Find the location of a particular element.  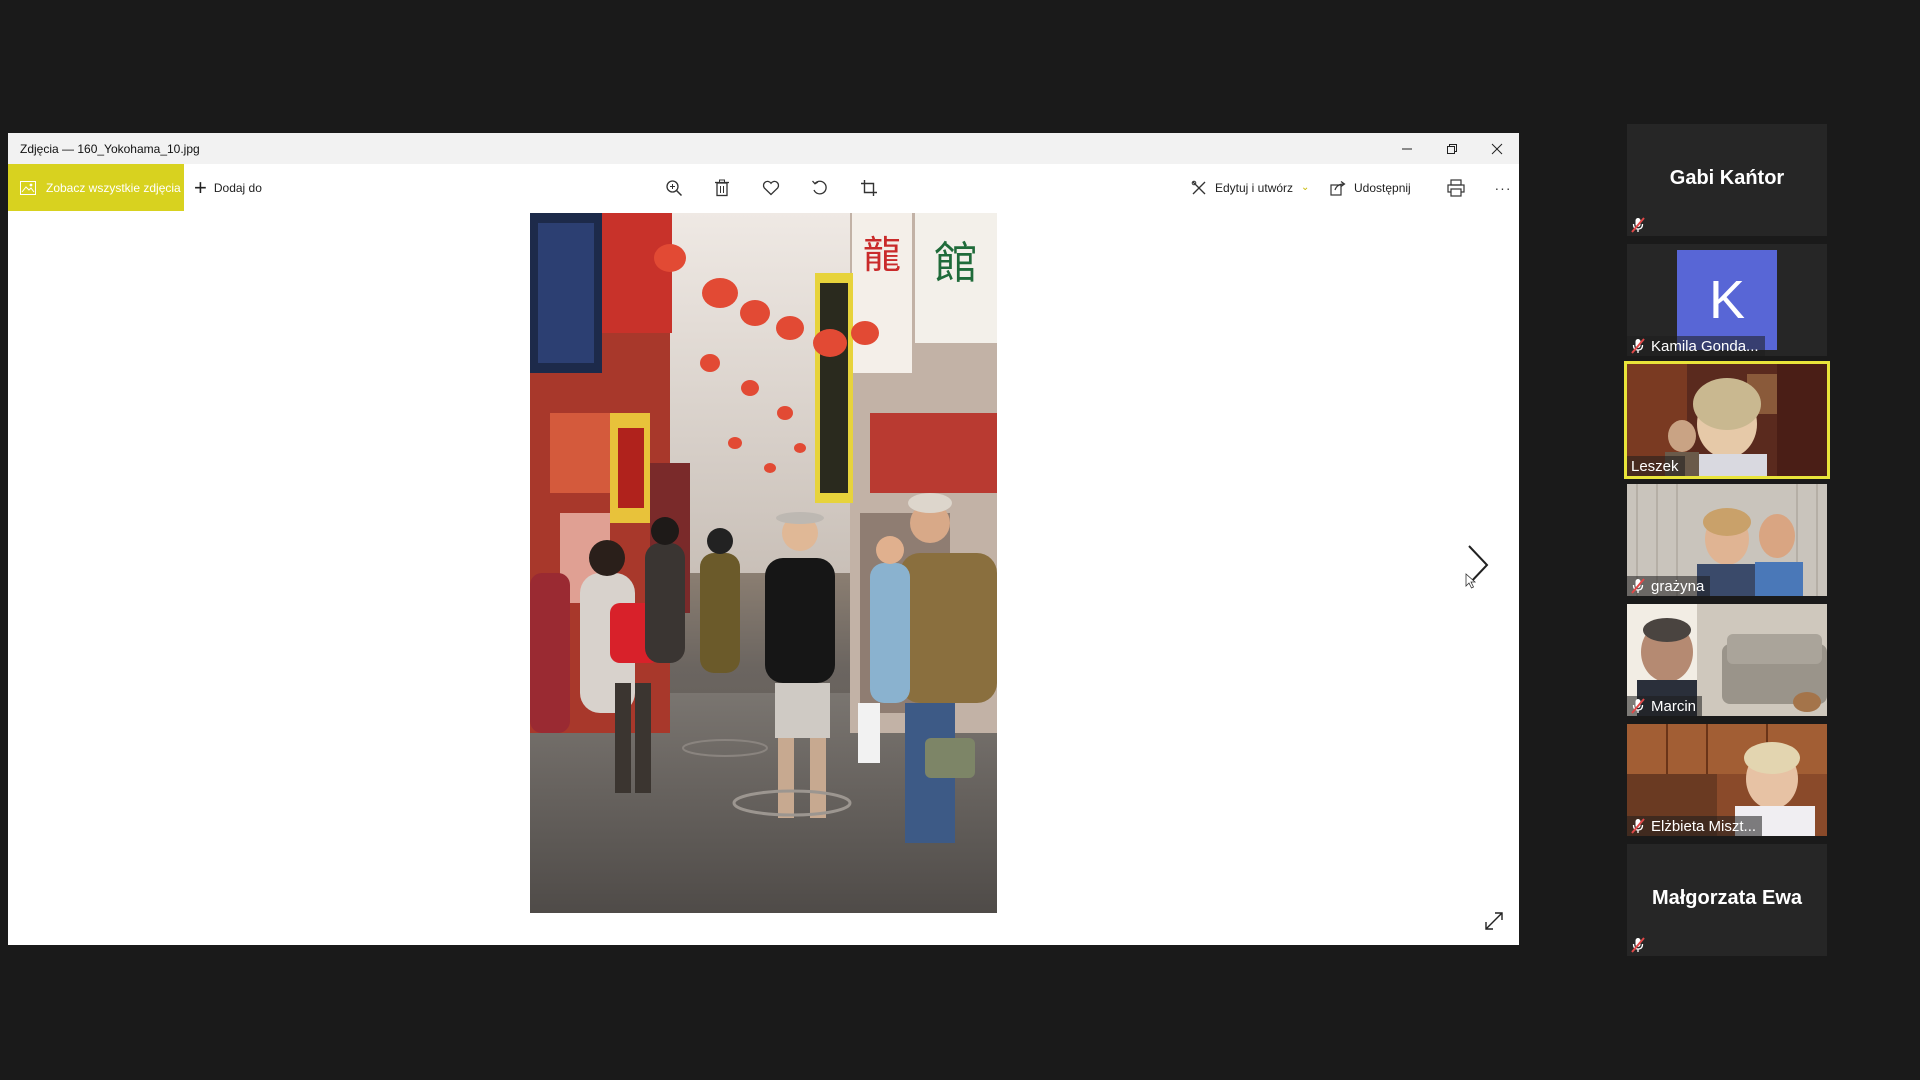

title-bar: Zdjęcia — 160_Yokohama_10.jpg is located at coordinates (763, 148).